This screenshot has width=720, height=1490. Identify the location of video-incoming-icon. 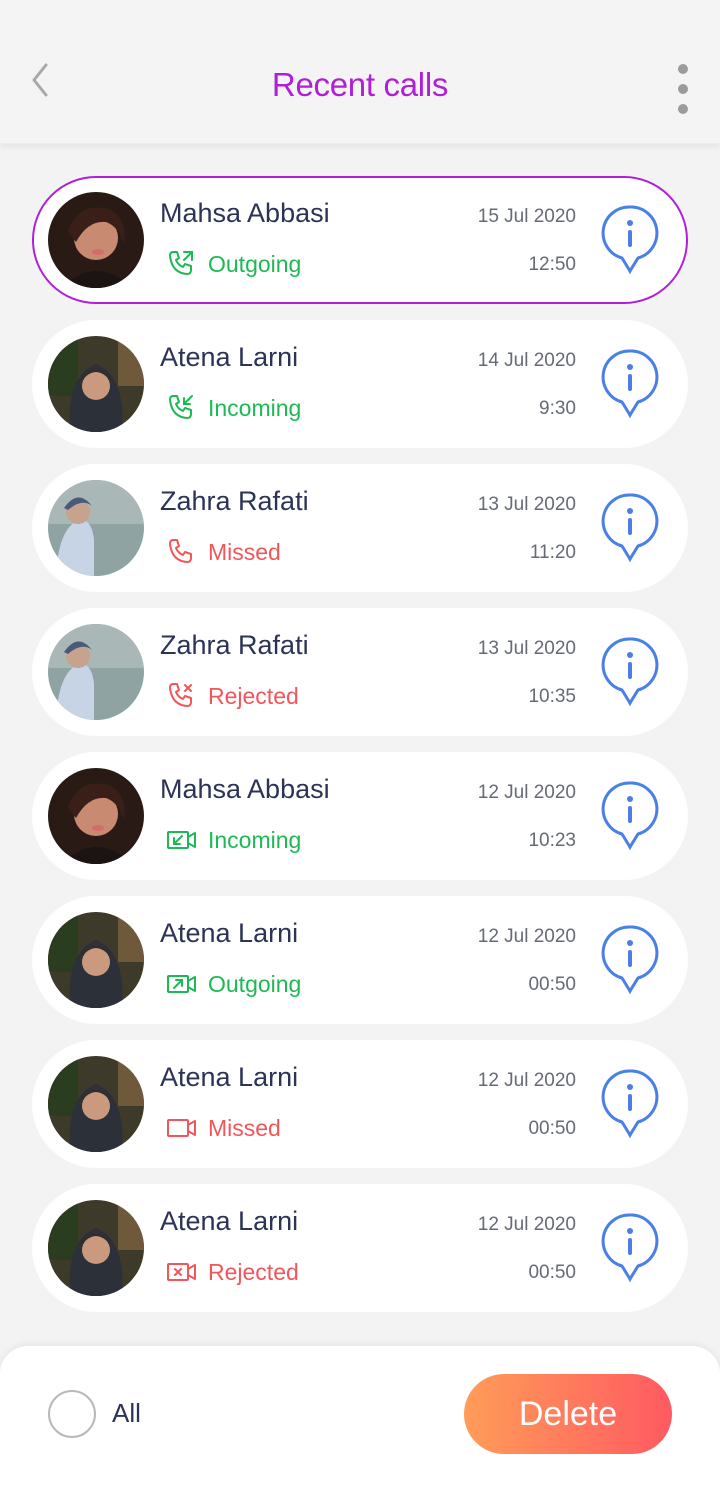
(182, 840).